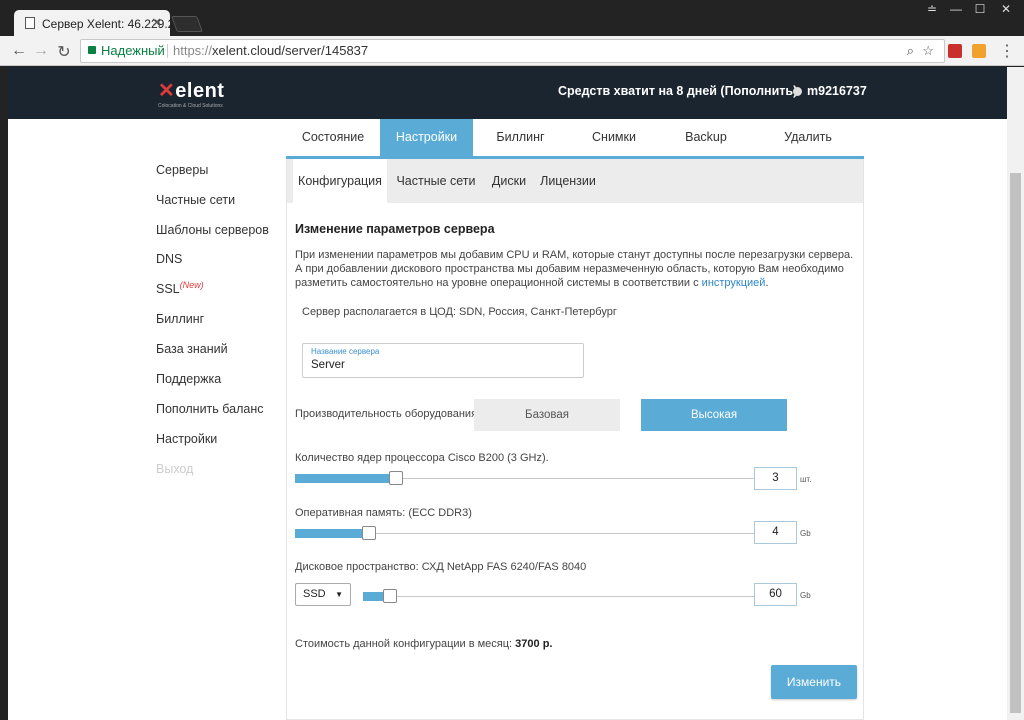 This screenshot has width=1024, height=720. What do you see at coordinates (390, 596) in the screenshot?
I see `disk-slider-handle` at bounding box center [390, 596].